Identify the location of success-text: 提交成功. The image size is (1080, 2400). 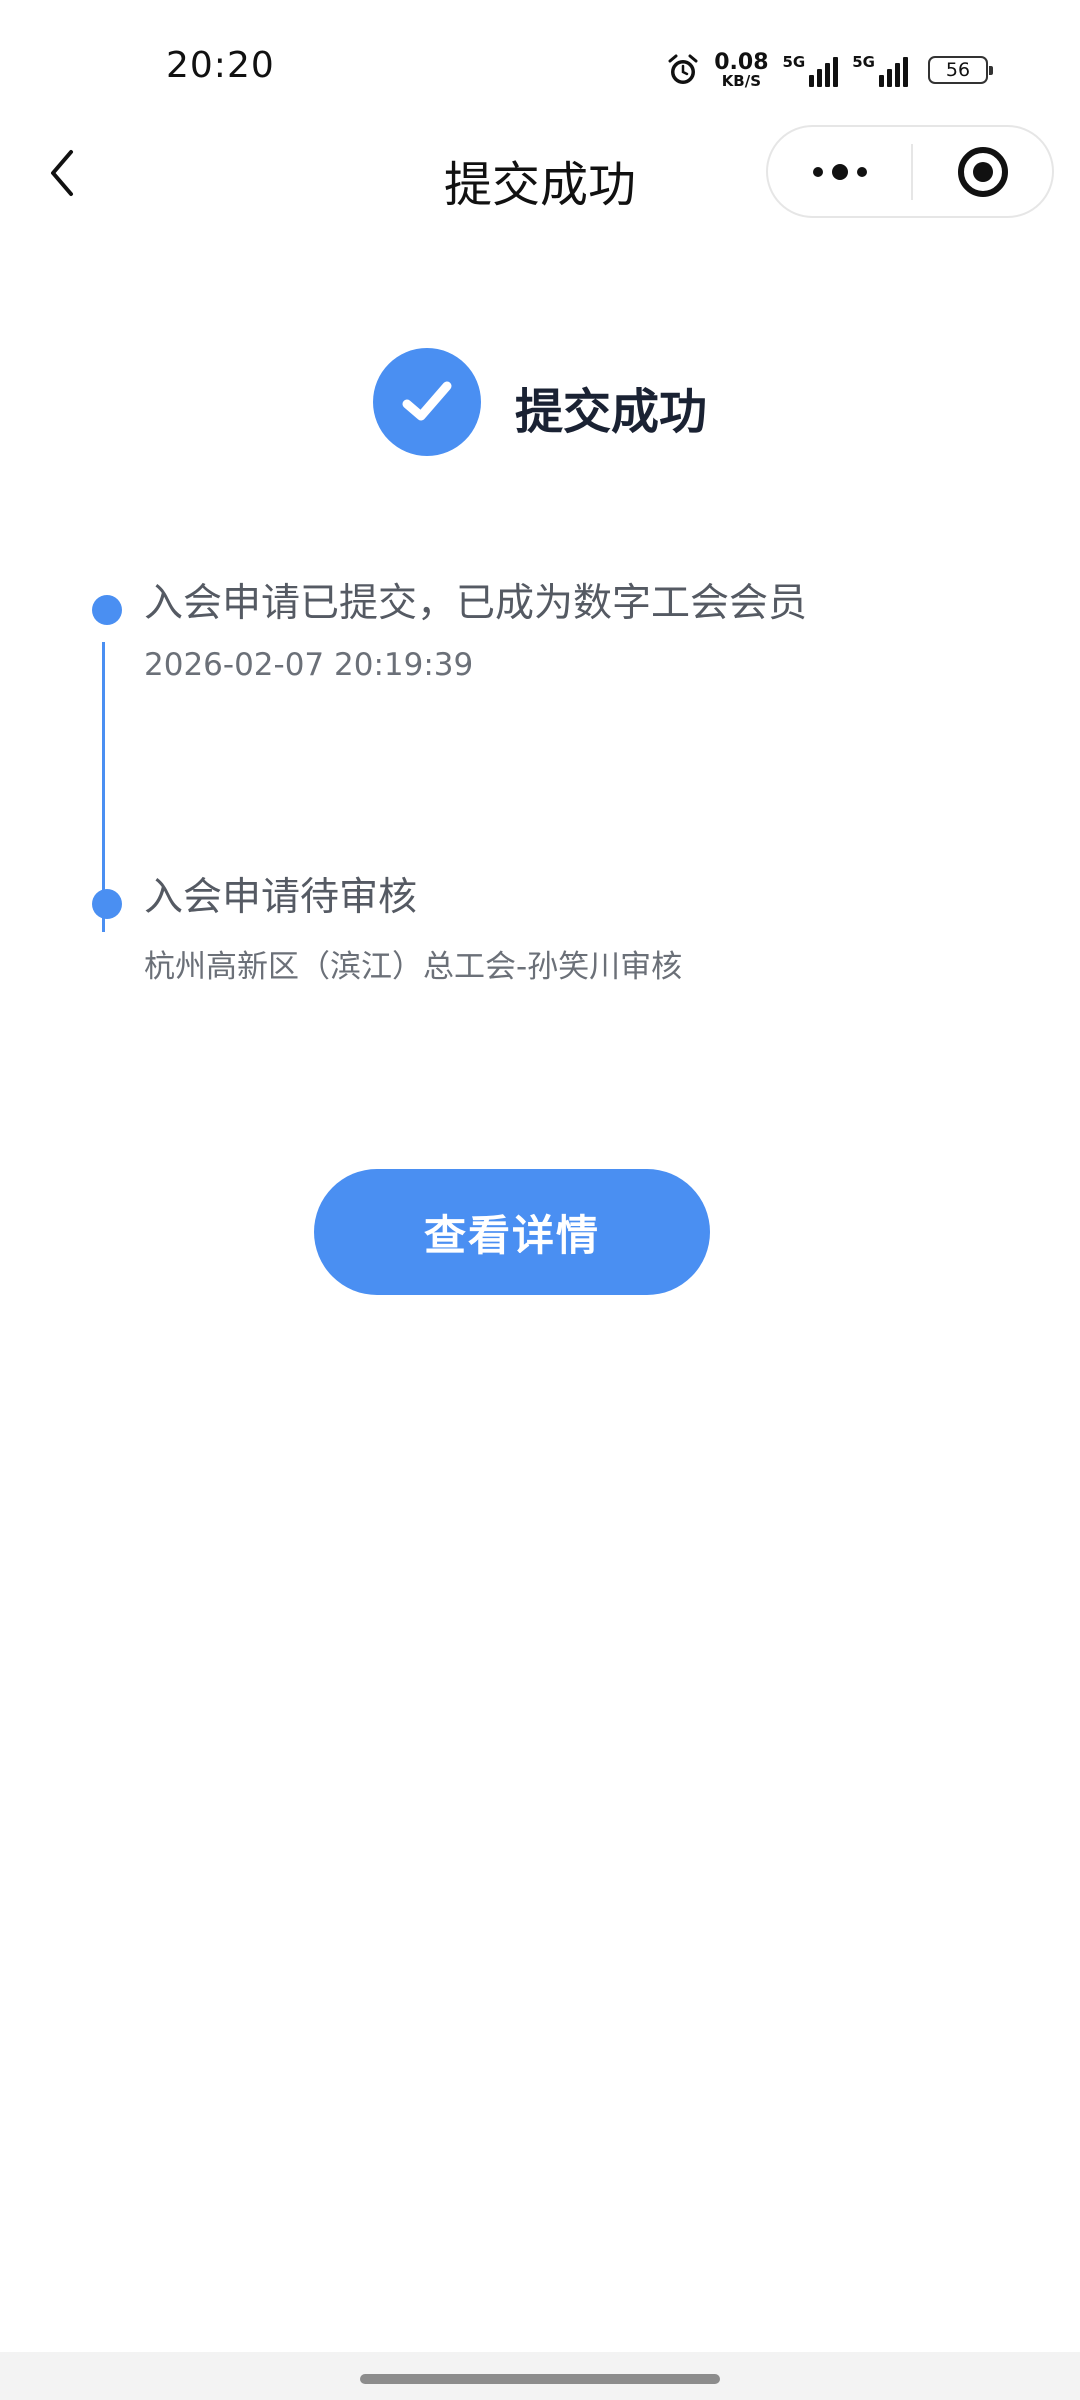
(611, 412).